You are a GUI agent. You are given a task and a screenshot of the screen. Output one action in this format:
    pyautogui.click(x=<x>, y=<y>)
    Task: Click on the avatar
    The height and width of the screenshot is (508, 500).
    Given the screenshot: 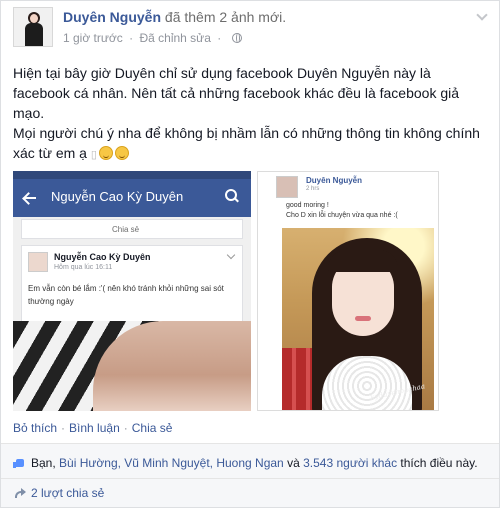 What is the action you would take?
    pyautogui.click(x=33, y=27)
    